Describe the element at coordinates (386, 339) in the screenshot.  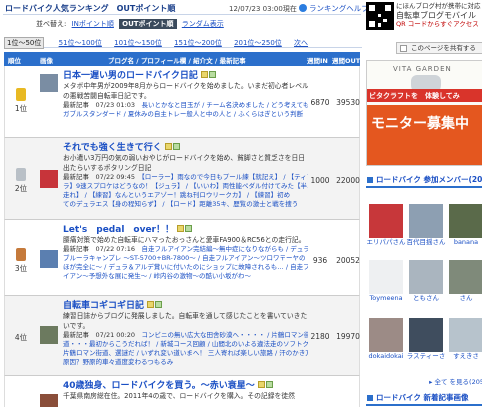
I see `member-item: dokaidokai` at that location.